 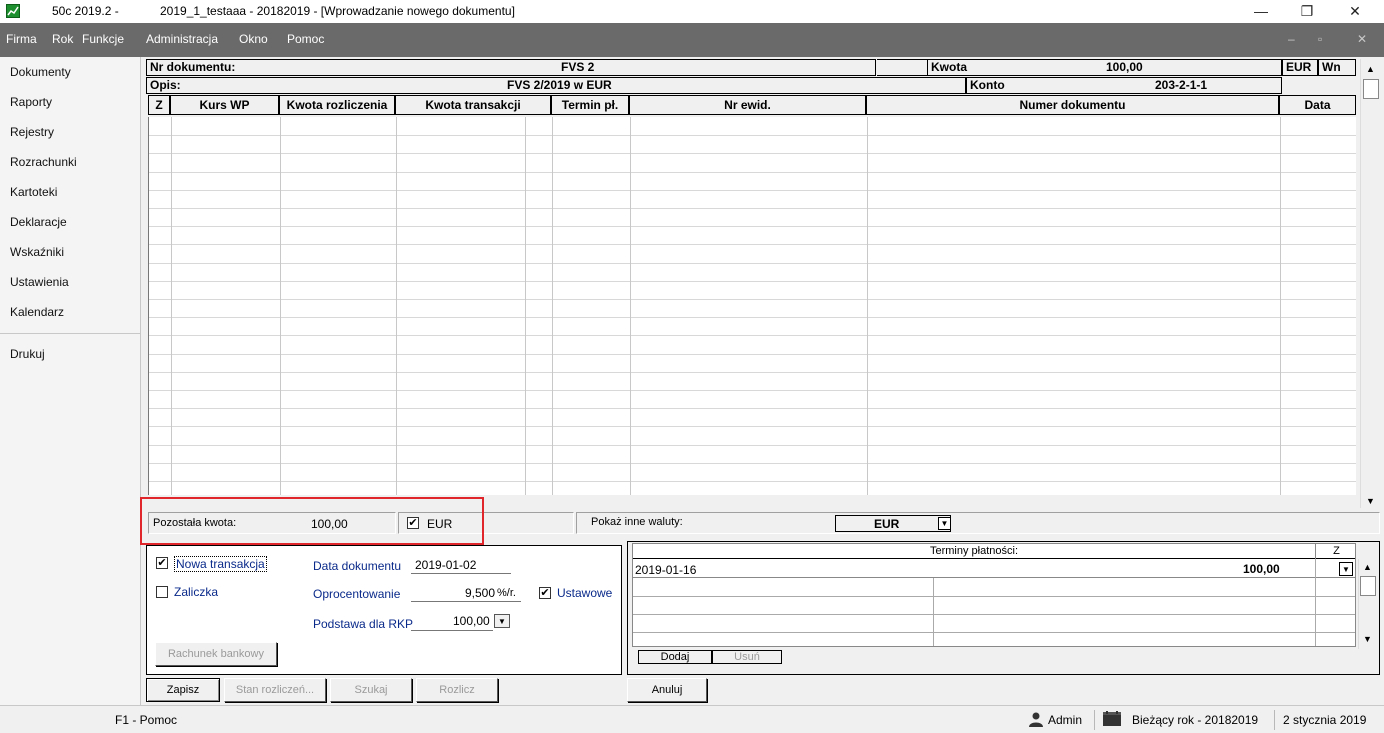 What do you see at coordinates (994, 595) in the screenshot?
I see `payment-terms-table: Terminy płatności: Z 2019-01-16 100,00 ▼` at bounding box center [994, 595].